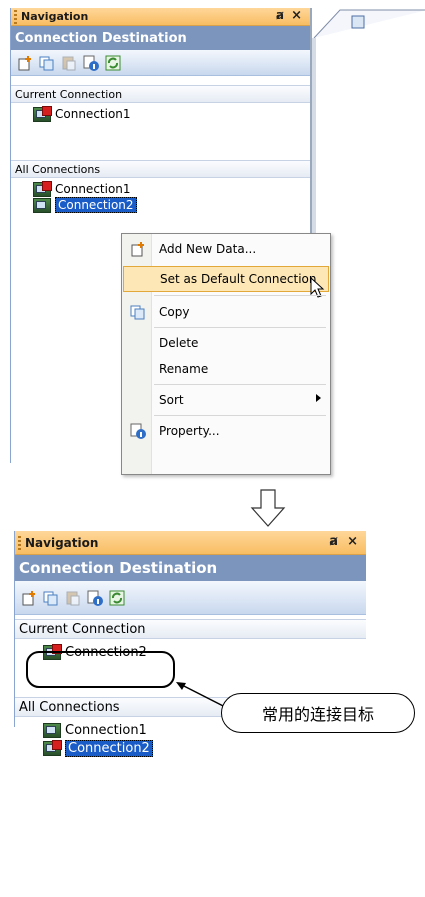 This screenshot has width=425, height=897. What do you see at coordinates (93, 114) in the screenshot?
I see `current-connection-label: Connection1` at bounding box center [93, 114].